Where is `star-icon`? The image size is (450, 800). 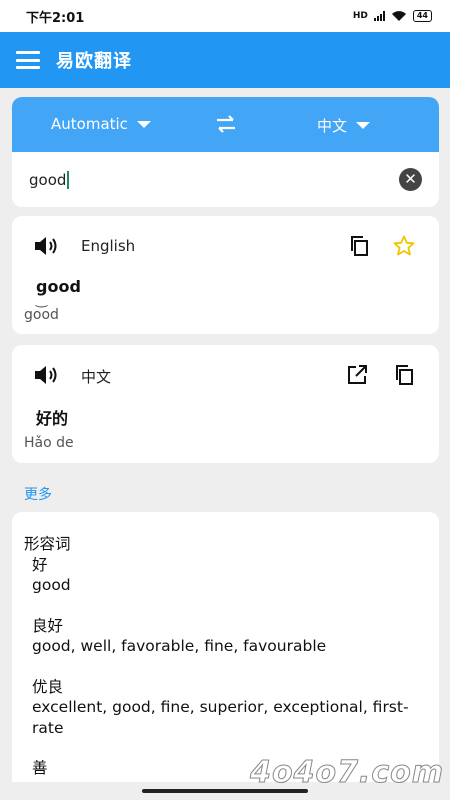 star-icon is located at coordinates (404, 246).